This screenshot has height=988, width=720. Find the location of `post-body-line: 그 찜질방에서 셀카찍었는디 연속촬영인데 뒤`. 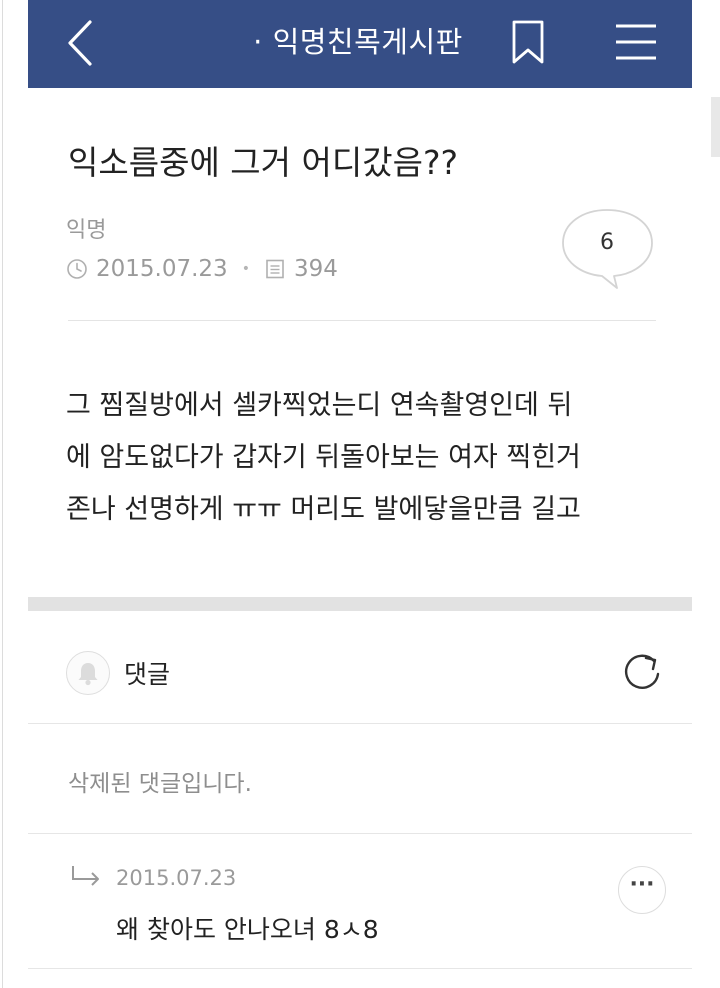

post-body-line: 그 찜질방에서 셀카찍었는디 연속촬영인데 뒤 is located at coordinates (319, 405).